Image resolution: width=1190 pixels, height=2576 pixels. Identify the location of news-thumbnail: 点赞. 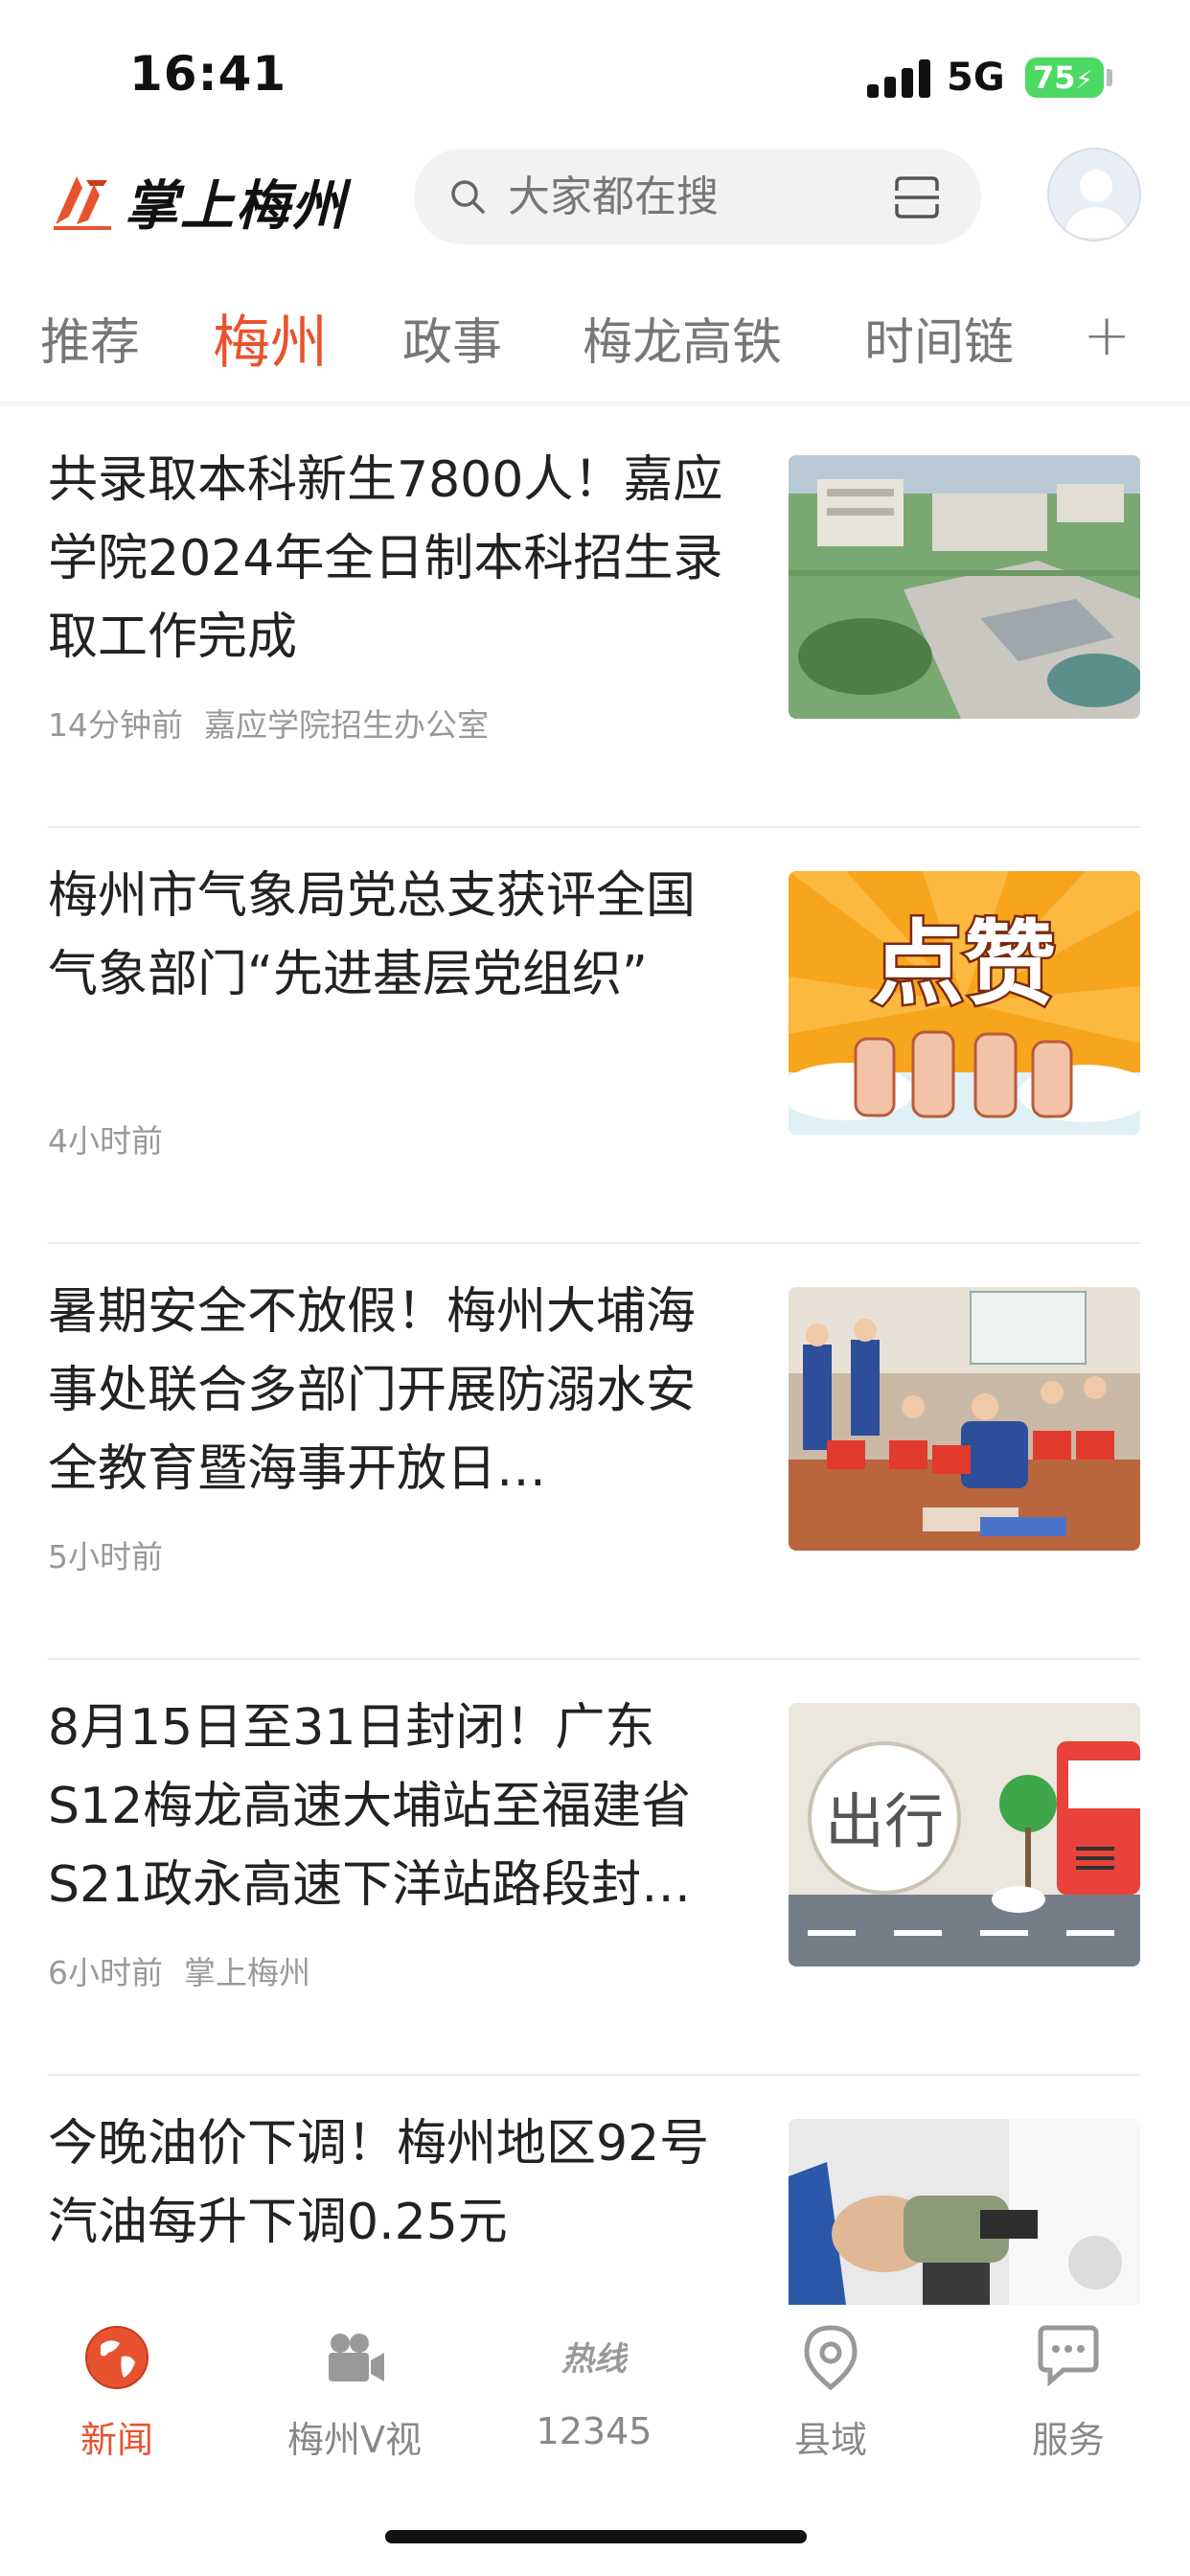
(965, 1003).